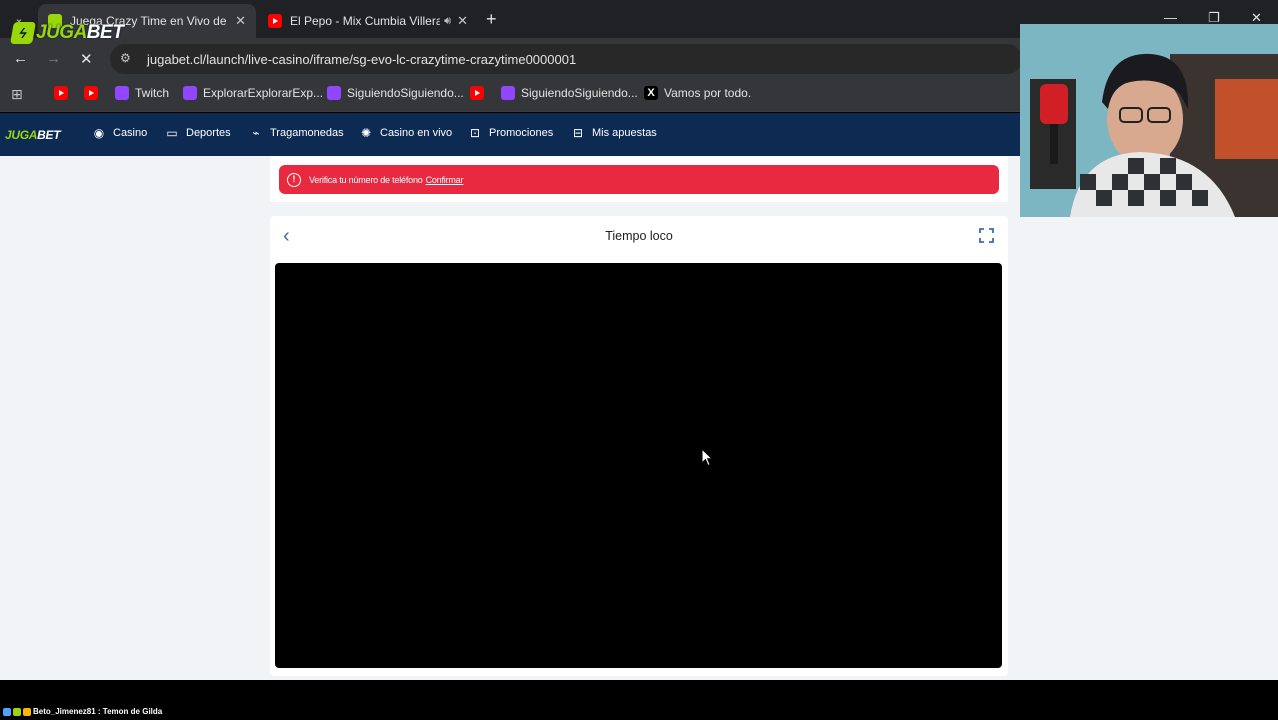 The height and width of the screenshot is (720, 1278). What do you see at coordinates (23, 33) in the screenshot?
I see `bolt-icon: ϟ` at bounding box center [23, 33].